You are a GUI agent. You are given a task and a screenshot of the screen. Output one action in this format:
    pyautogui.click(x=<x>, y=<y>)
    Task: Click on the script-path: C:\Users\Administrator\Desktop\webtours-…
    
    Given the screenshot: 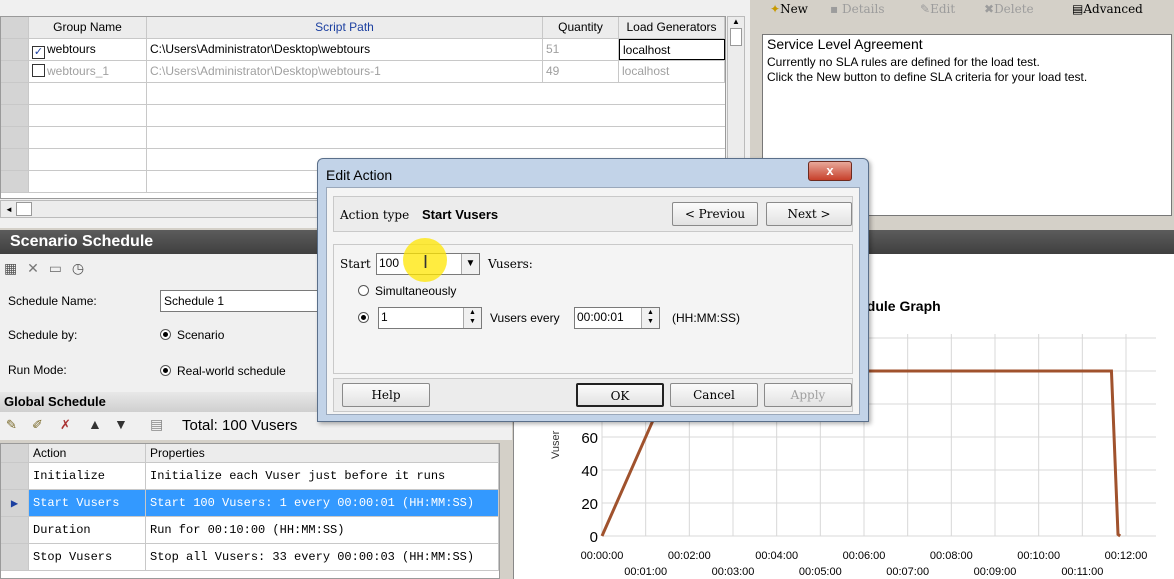 What is the action you would take?
    pyautogui.click(x=345, y=71)
    